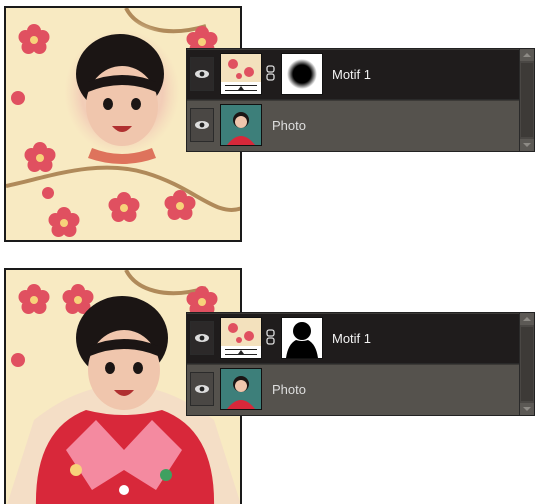  I want to click on round-mask-shape, so click(302, 74).